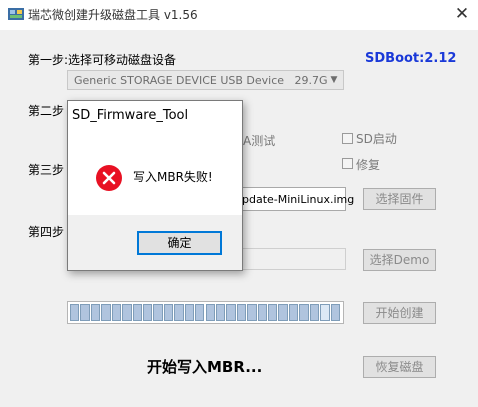  I want to click on repair-label: 修复, so click(368, 165).